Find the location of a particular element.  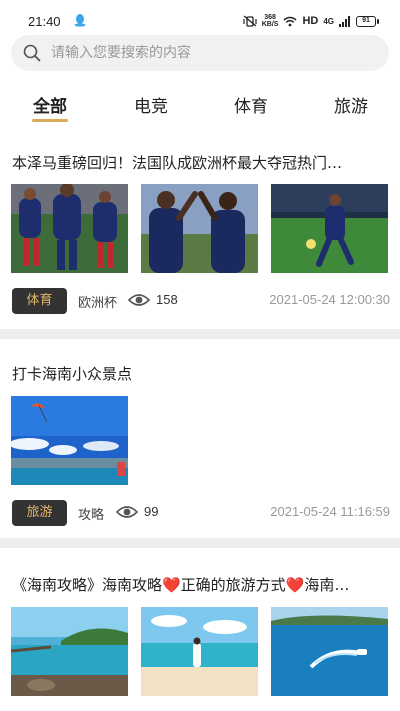

tab-all: 全部 is located at coordinates (50, 107).